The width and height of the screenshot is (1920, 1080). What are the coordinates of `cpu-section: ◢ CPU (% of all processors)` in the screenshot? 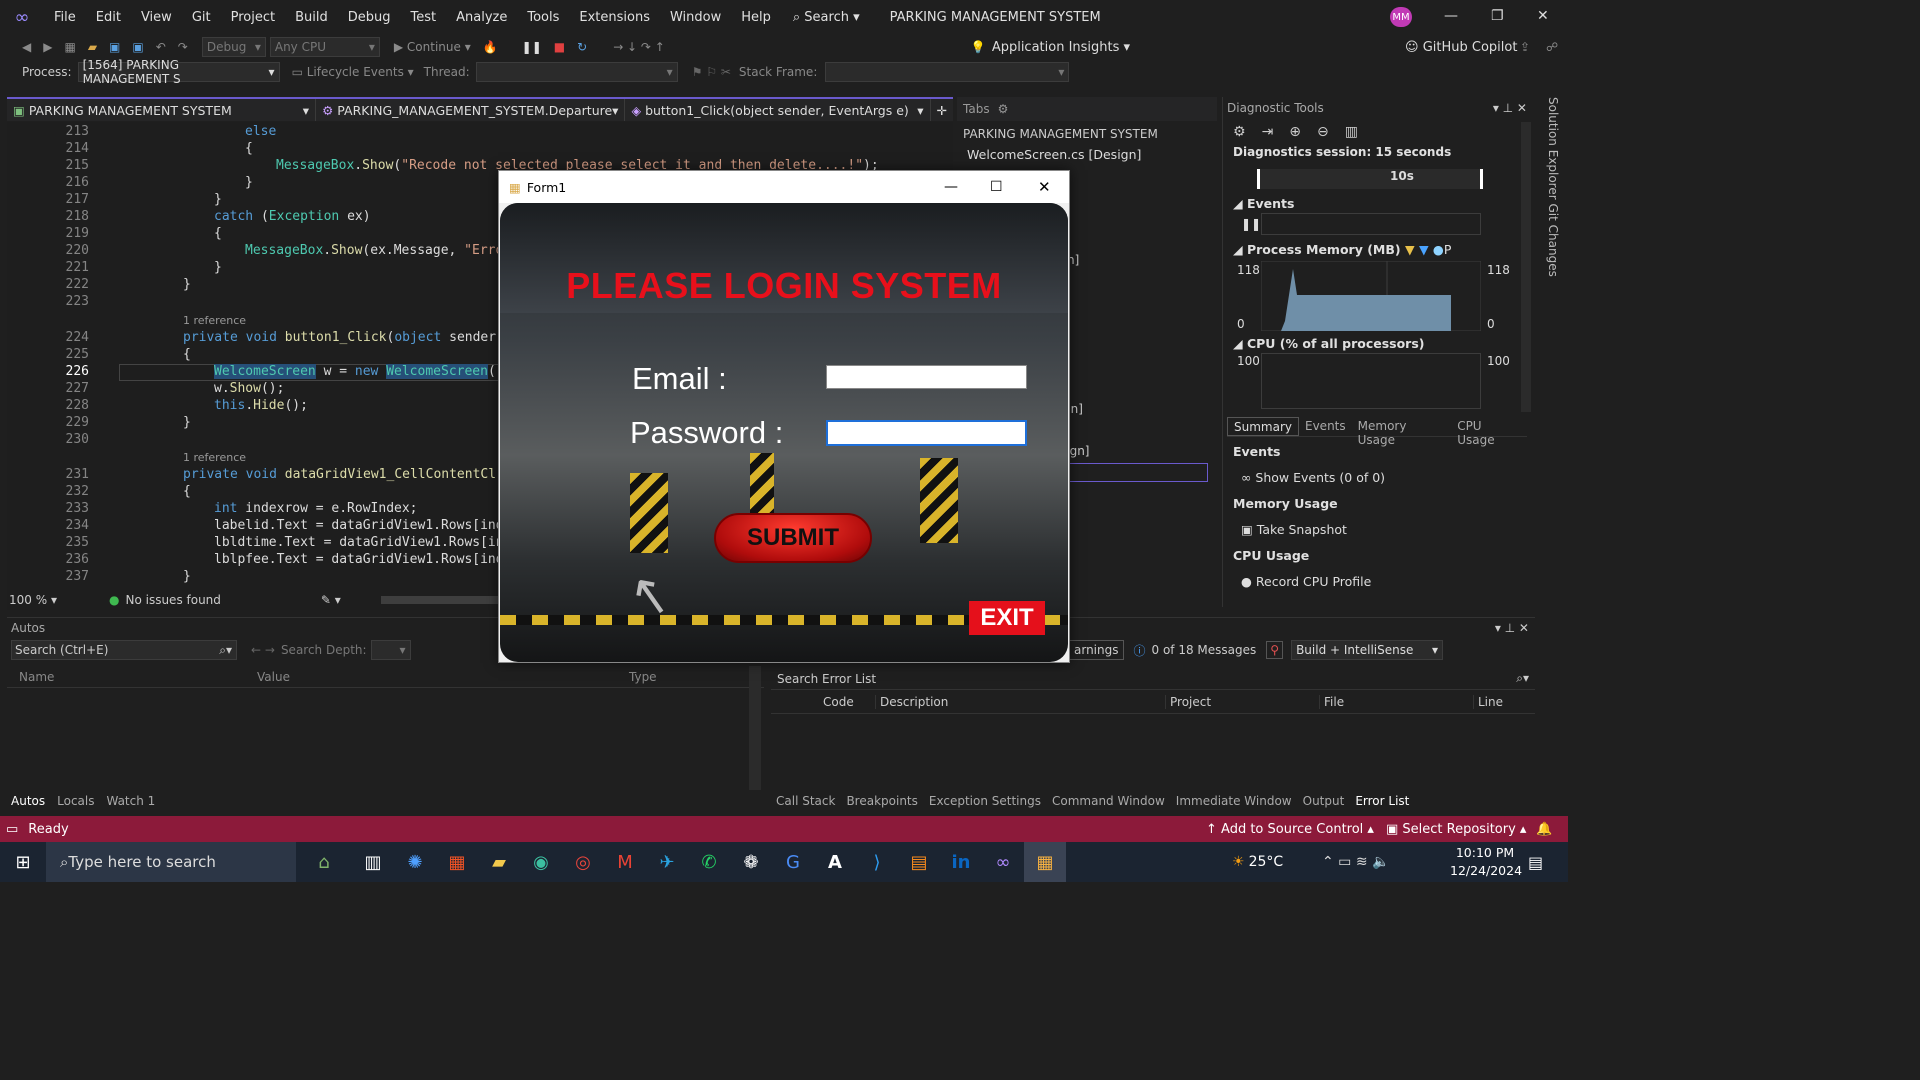 It's located at (1329, 343).